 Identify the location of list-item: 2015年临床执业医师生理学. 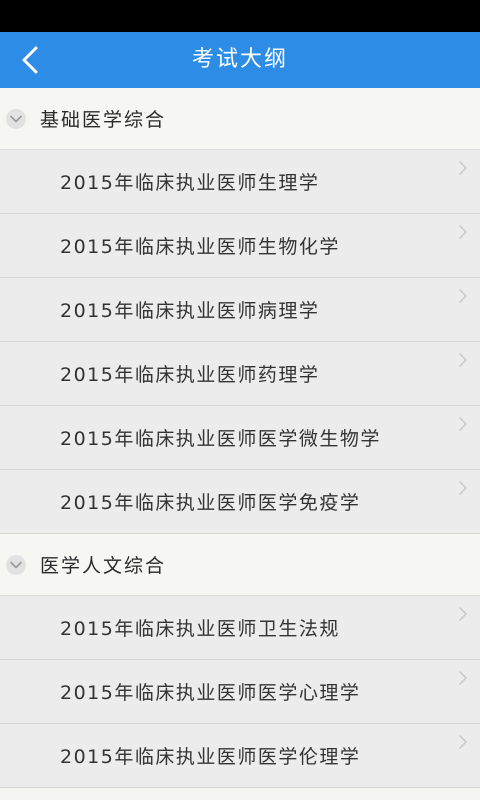
(240, 182).